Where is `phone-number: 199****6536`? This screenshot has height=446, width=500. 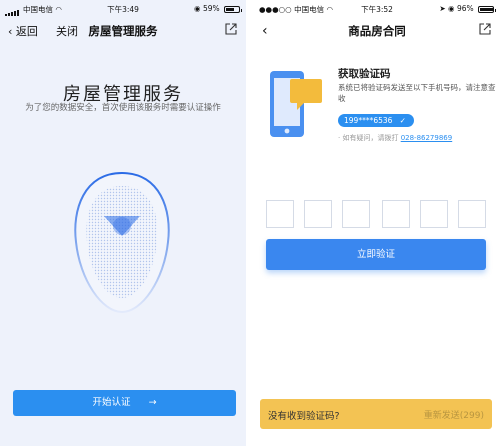 phone-number: 199****6536 is located at coordinates (368, 120).